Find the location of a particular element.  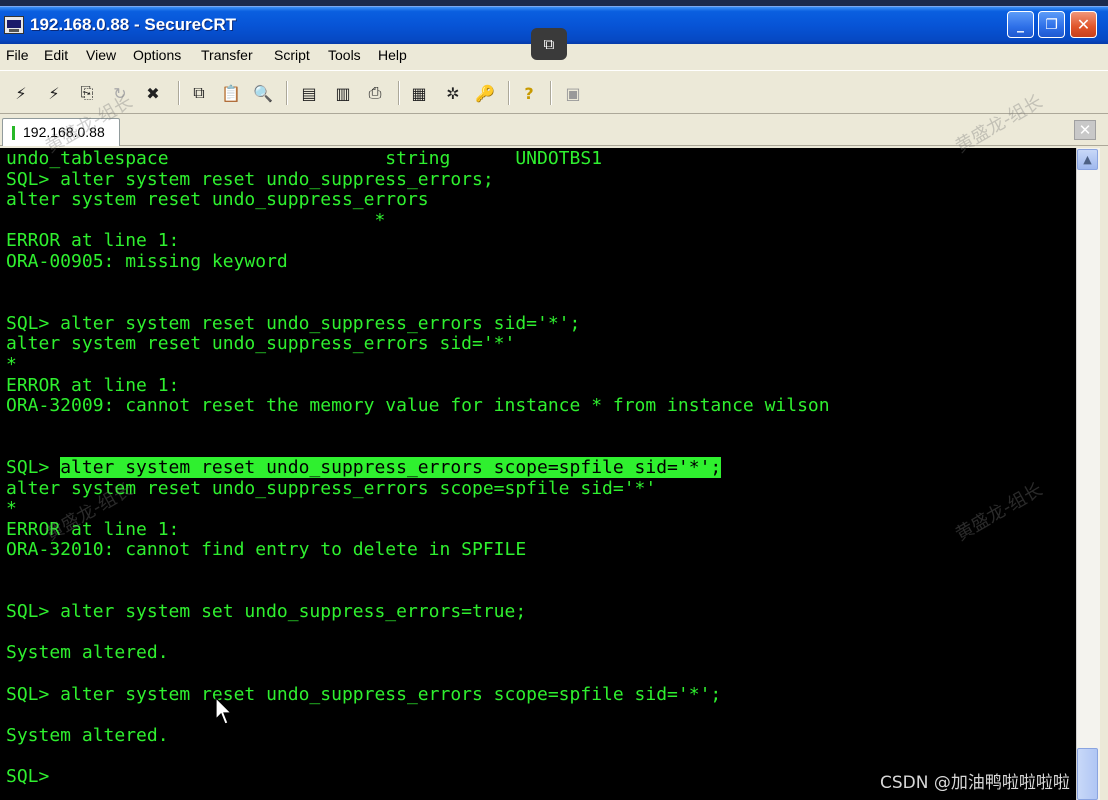

find-icon: 🔍 is located at coordinates (263, 93).